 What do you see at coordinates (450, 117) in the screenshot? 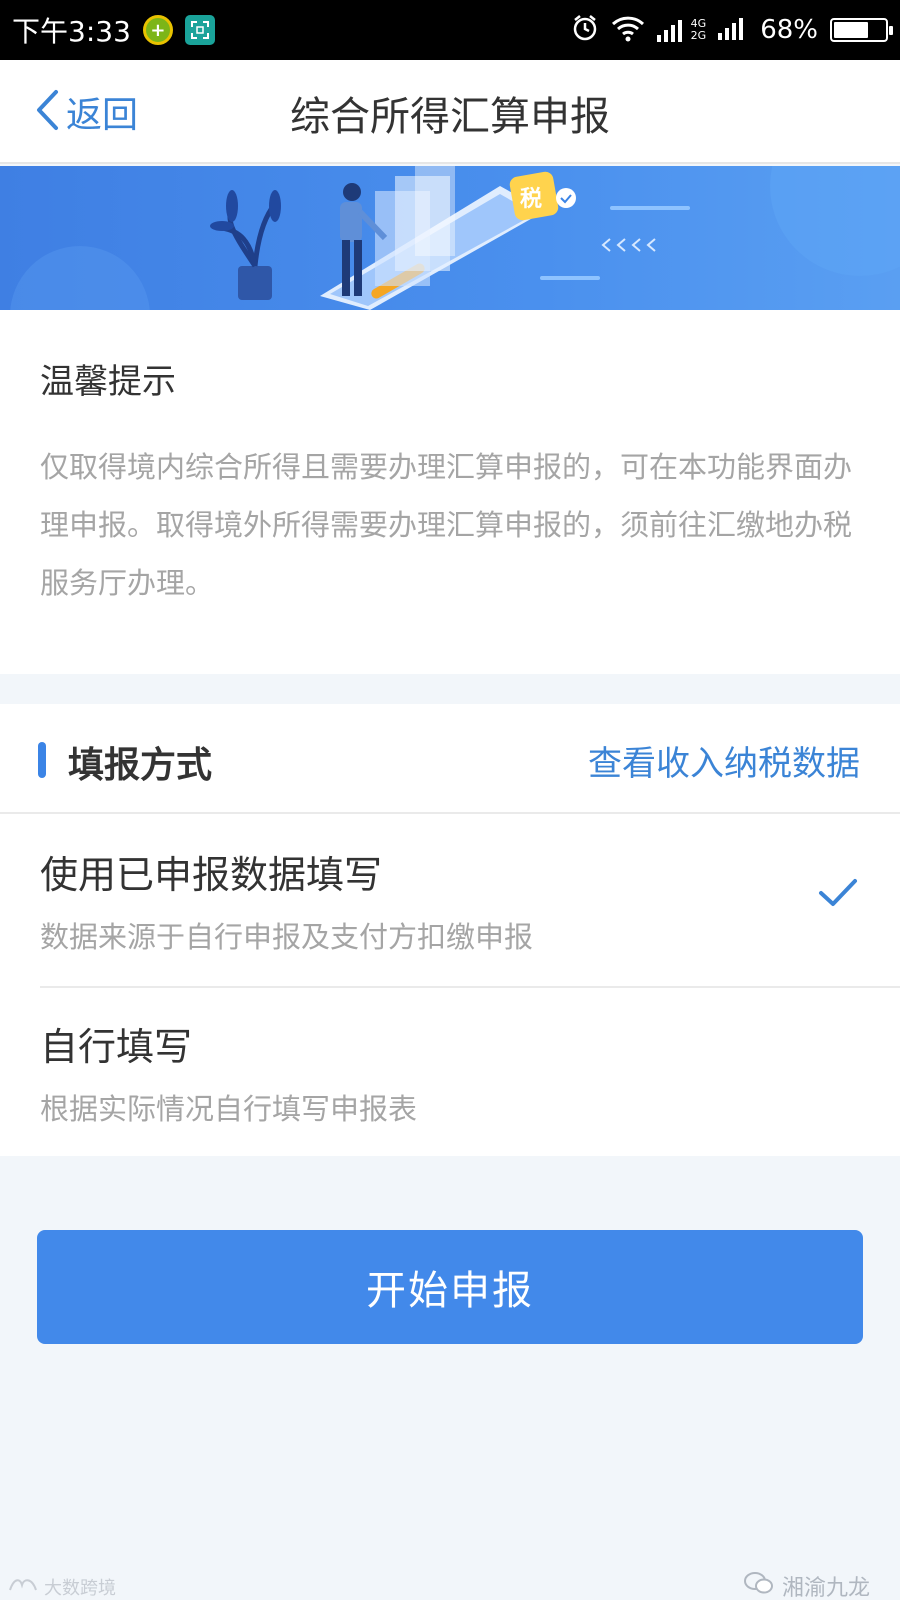
I see `page-title: 综合所得汇算申报` at bounding box center [450, 117].